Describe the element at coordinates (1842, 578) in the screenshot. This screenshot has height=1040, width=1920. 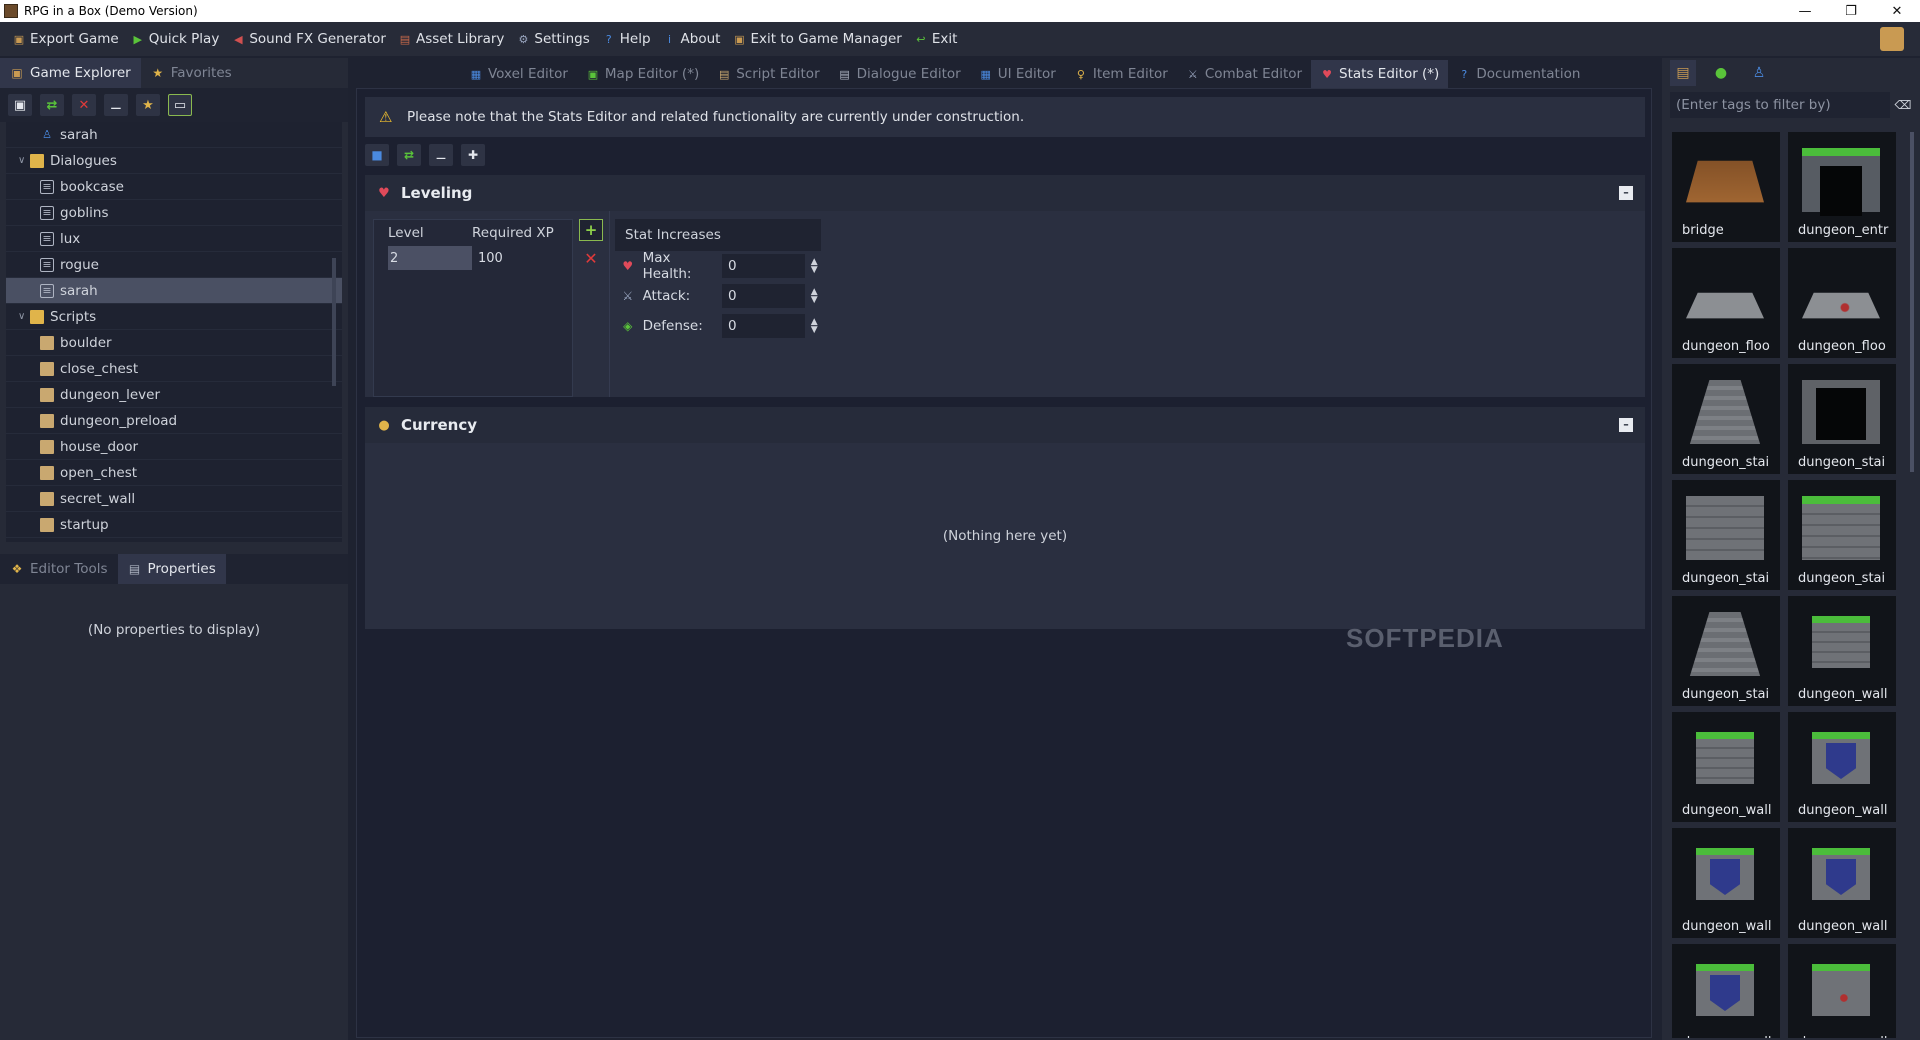
I see `asset-name: dungeon_stai` at that location.